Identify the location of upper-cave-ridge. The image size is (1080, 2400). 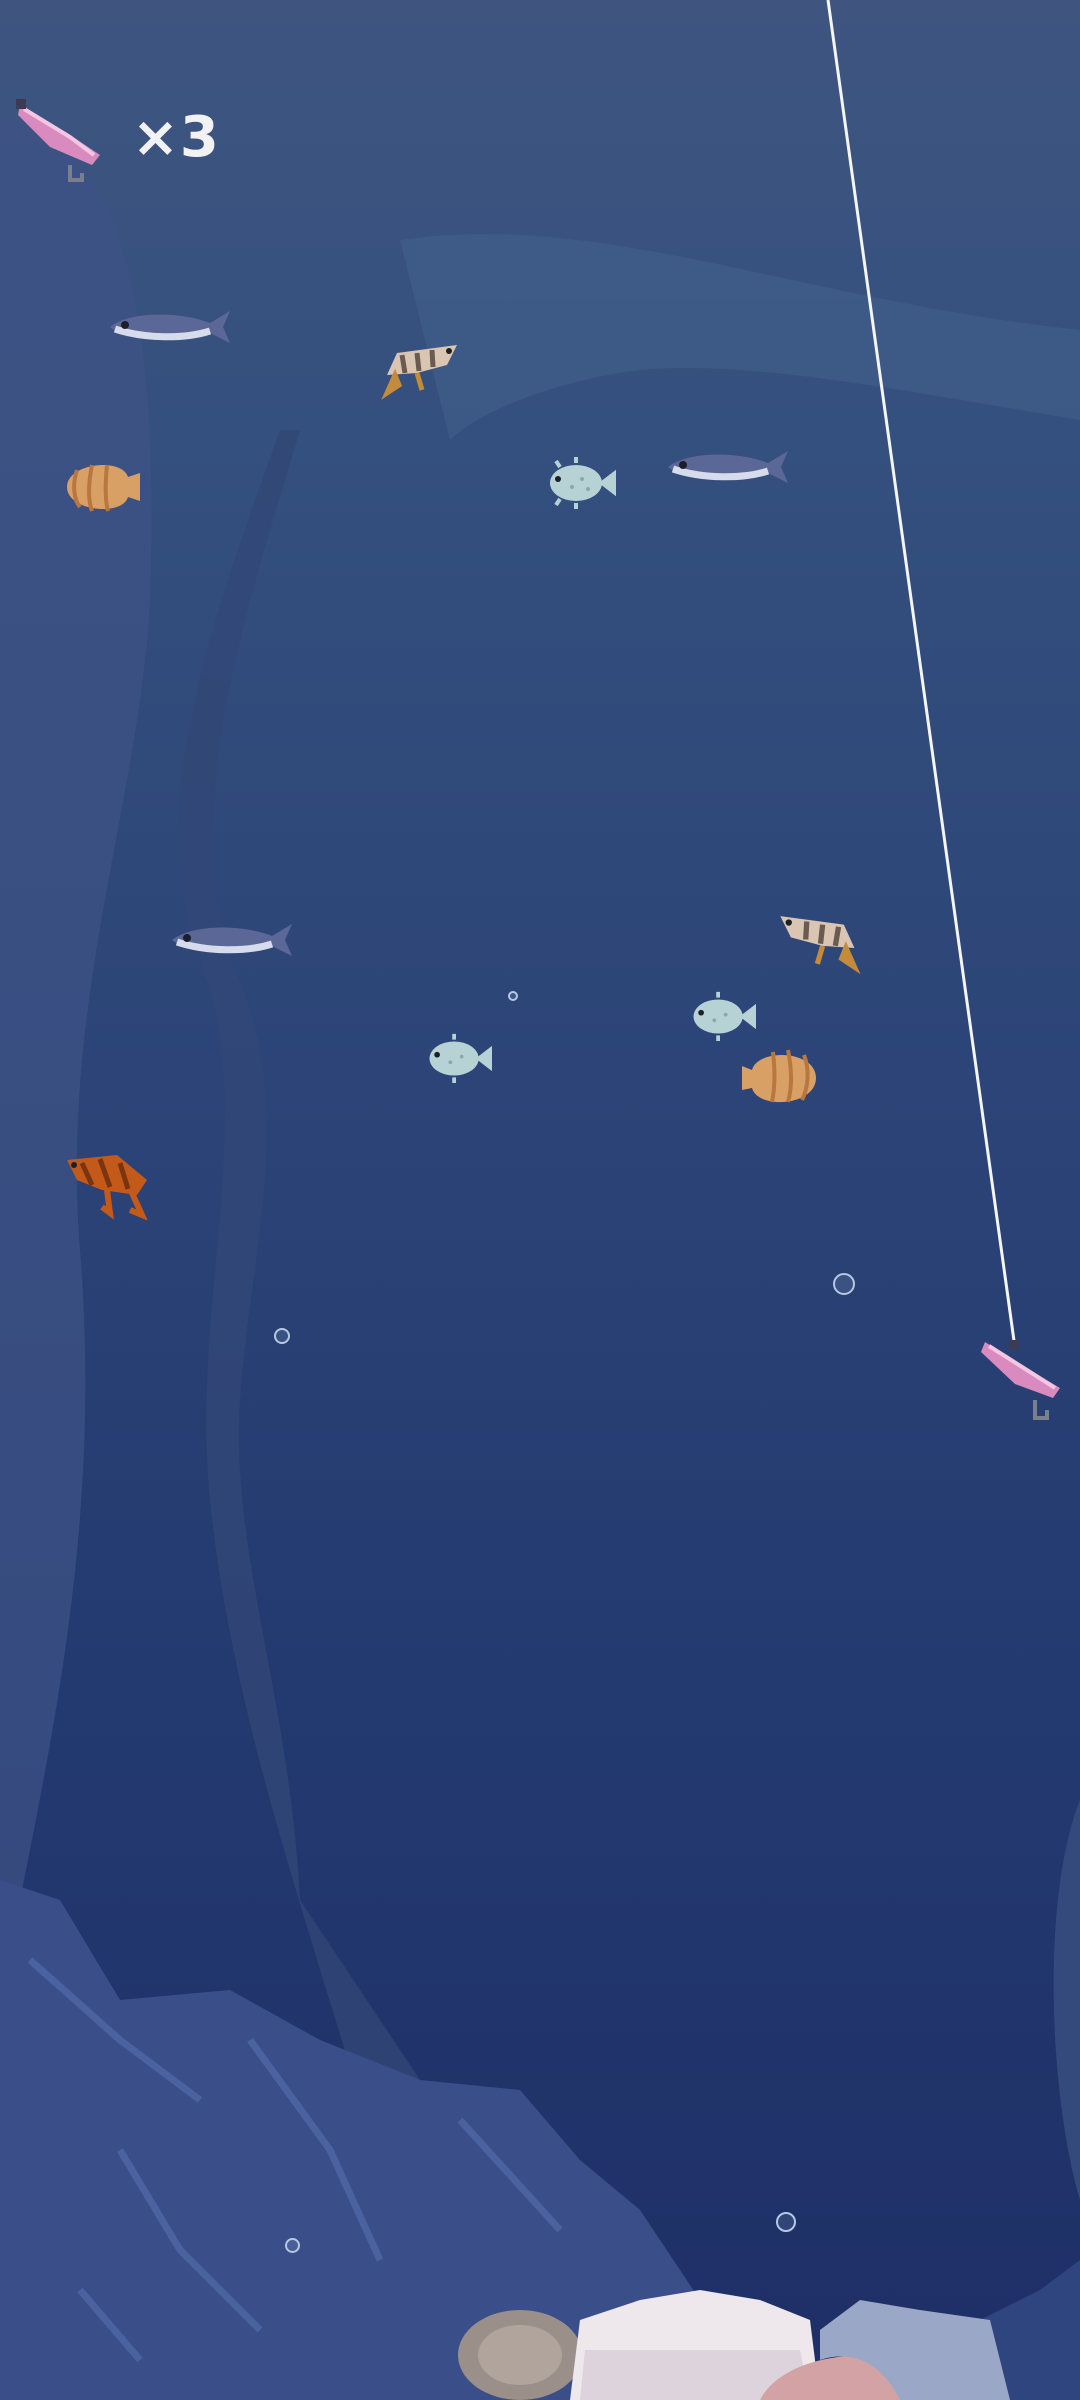
(740, 336).